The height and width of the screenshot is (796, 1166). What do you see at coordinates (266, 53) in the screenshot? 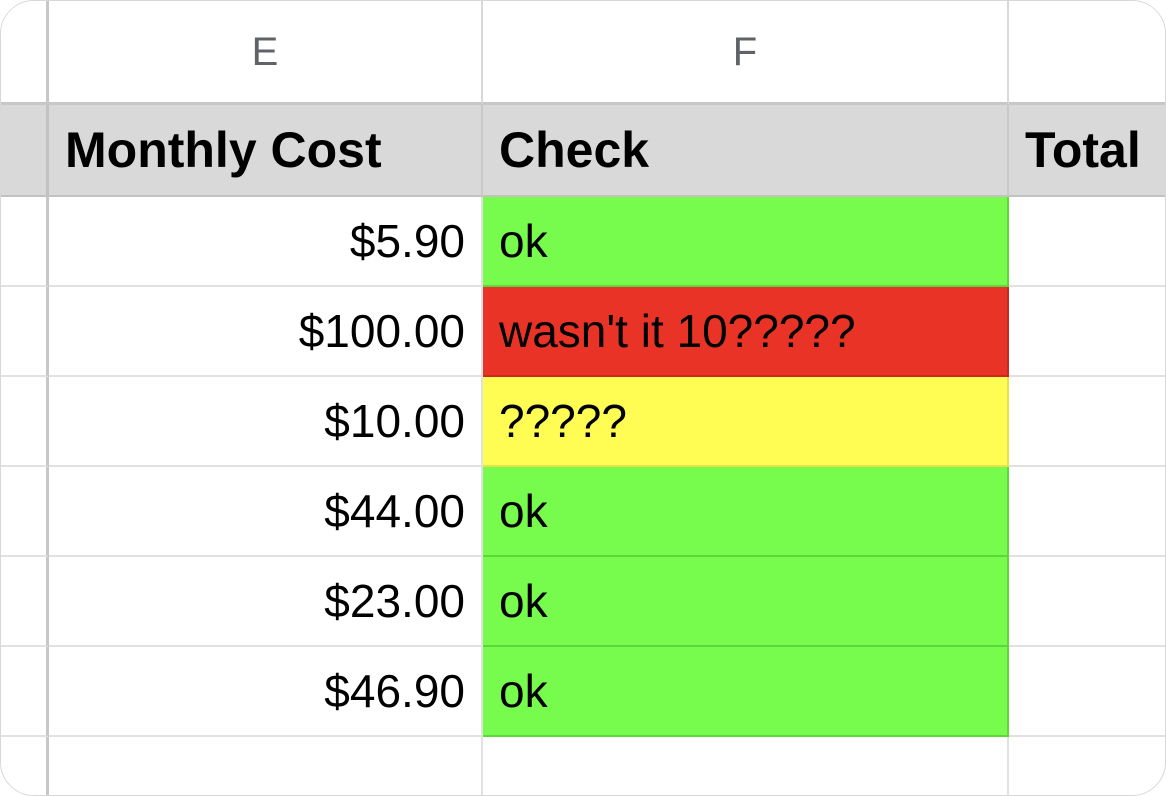
I see `column-header-e: E` at bounding box center [266, 53].